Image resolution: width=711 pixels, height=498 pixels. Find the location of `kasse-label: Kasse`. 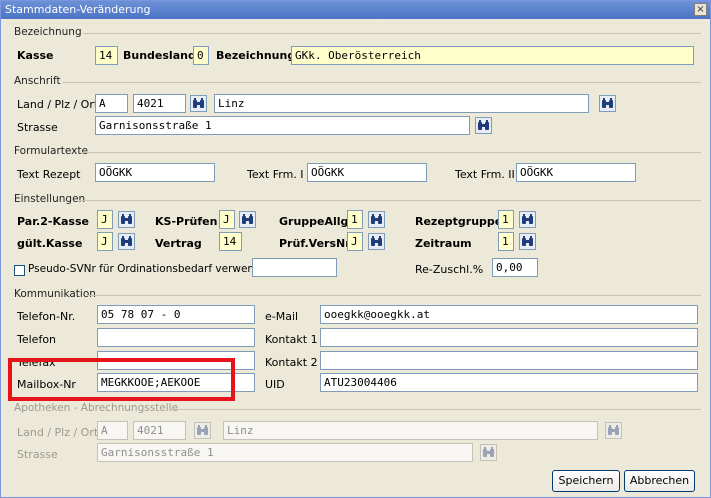

kasse-label: Kasse is located at coordinates (35, 55).